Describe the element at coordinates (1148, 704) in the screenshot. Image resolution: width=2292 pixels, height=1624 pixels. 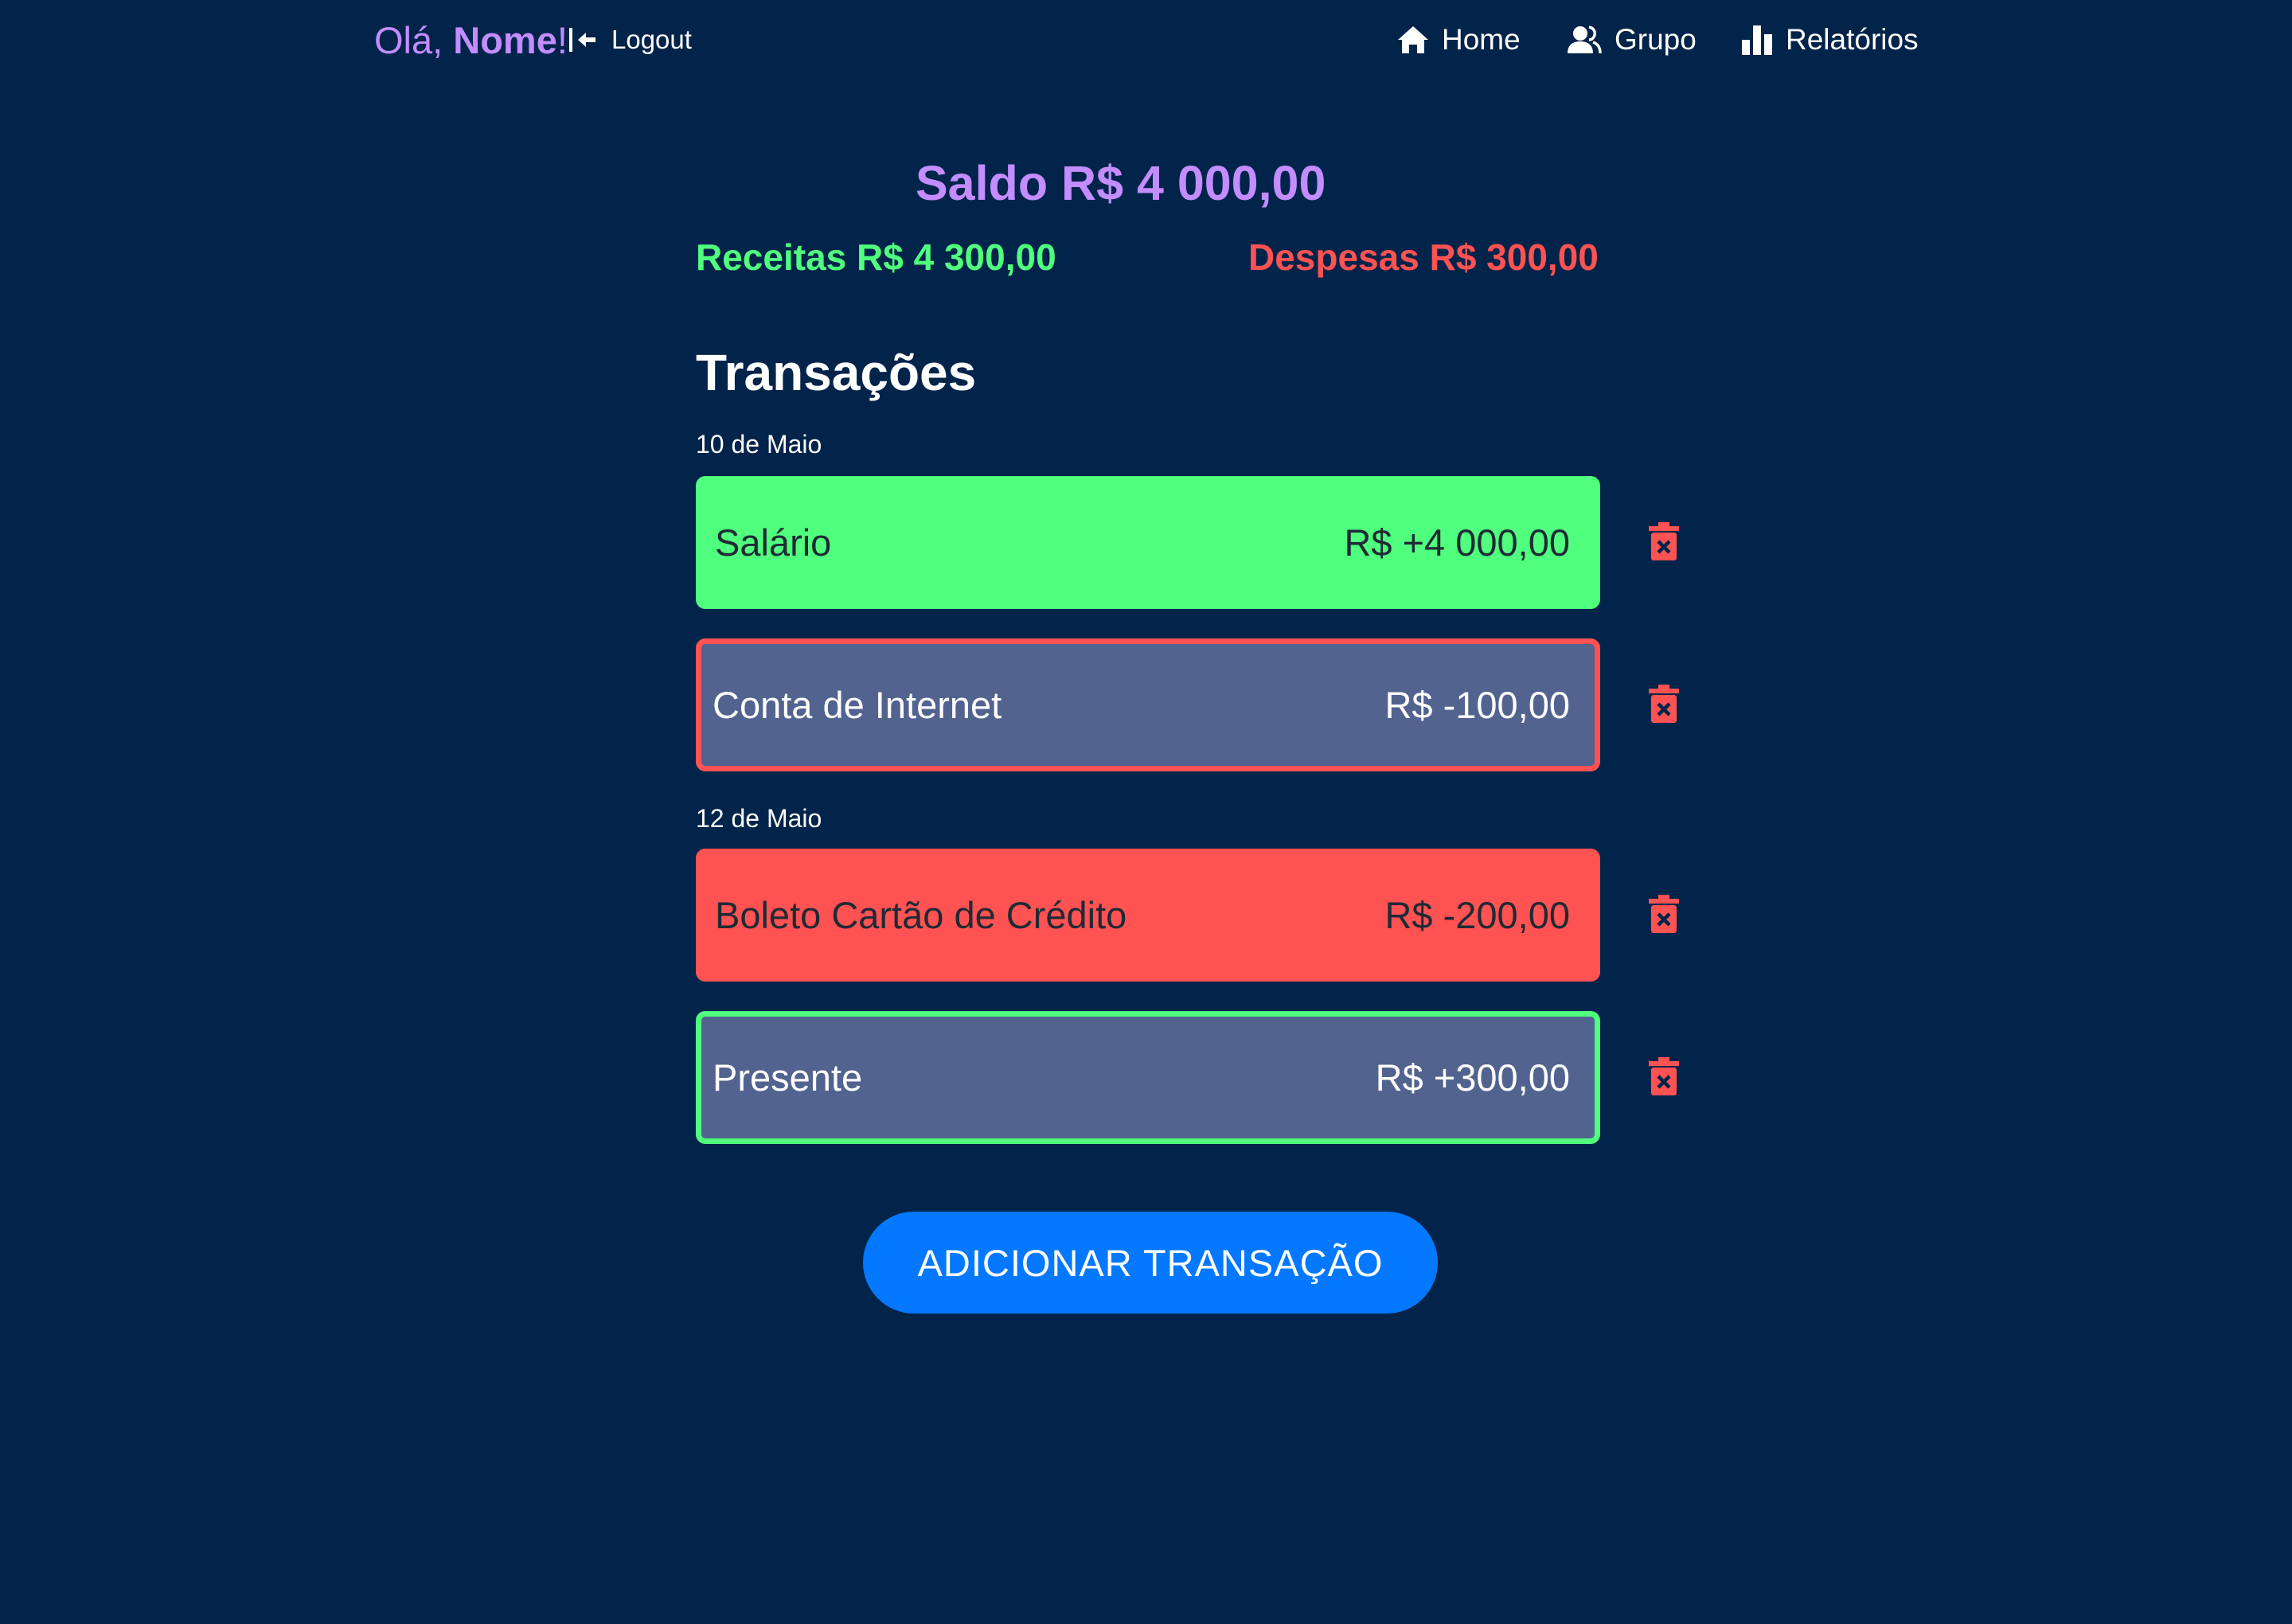
I see `transaction-card-conta-internet: Conta de Internet R$ -100,00` at that location.